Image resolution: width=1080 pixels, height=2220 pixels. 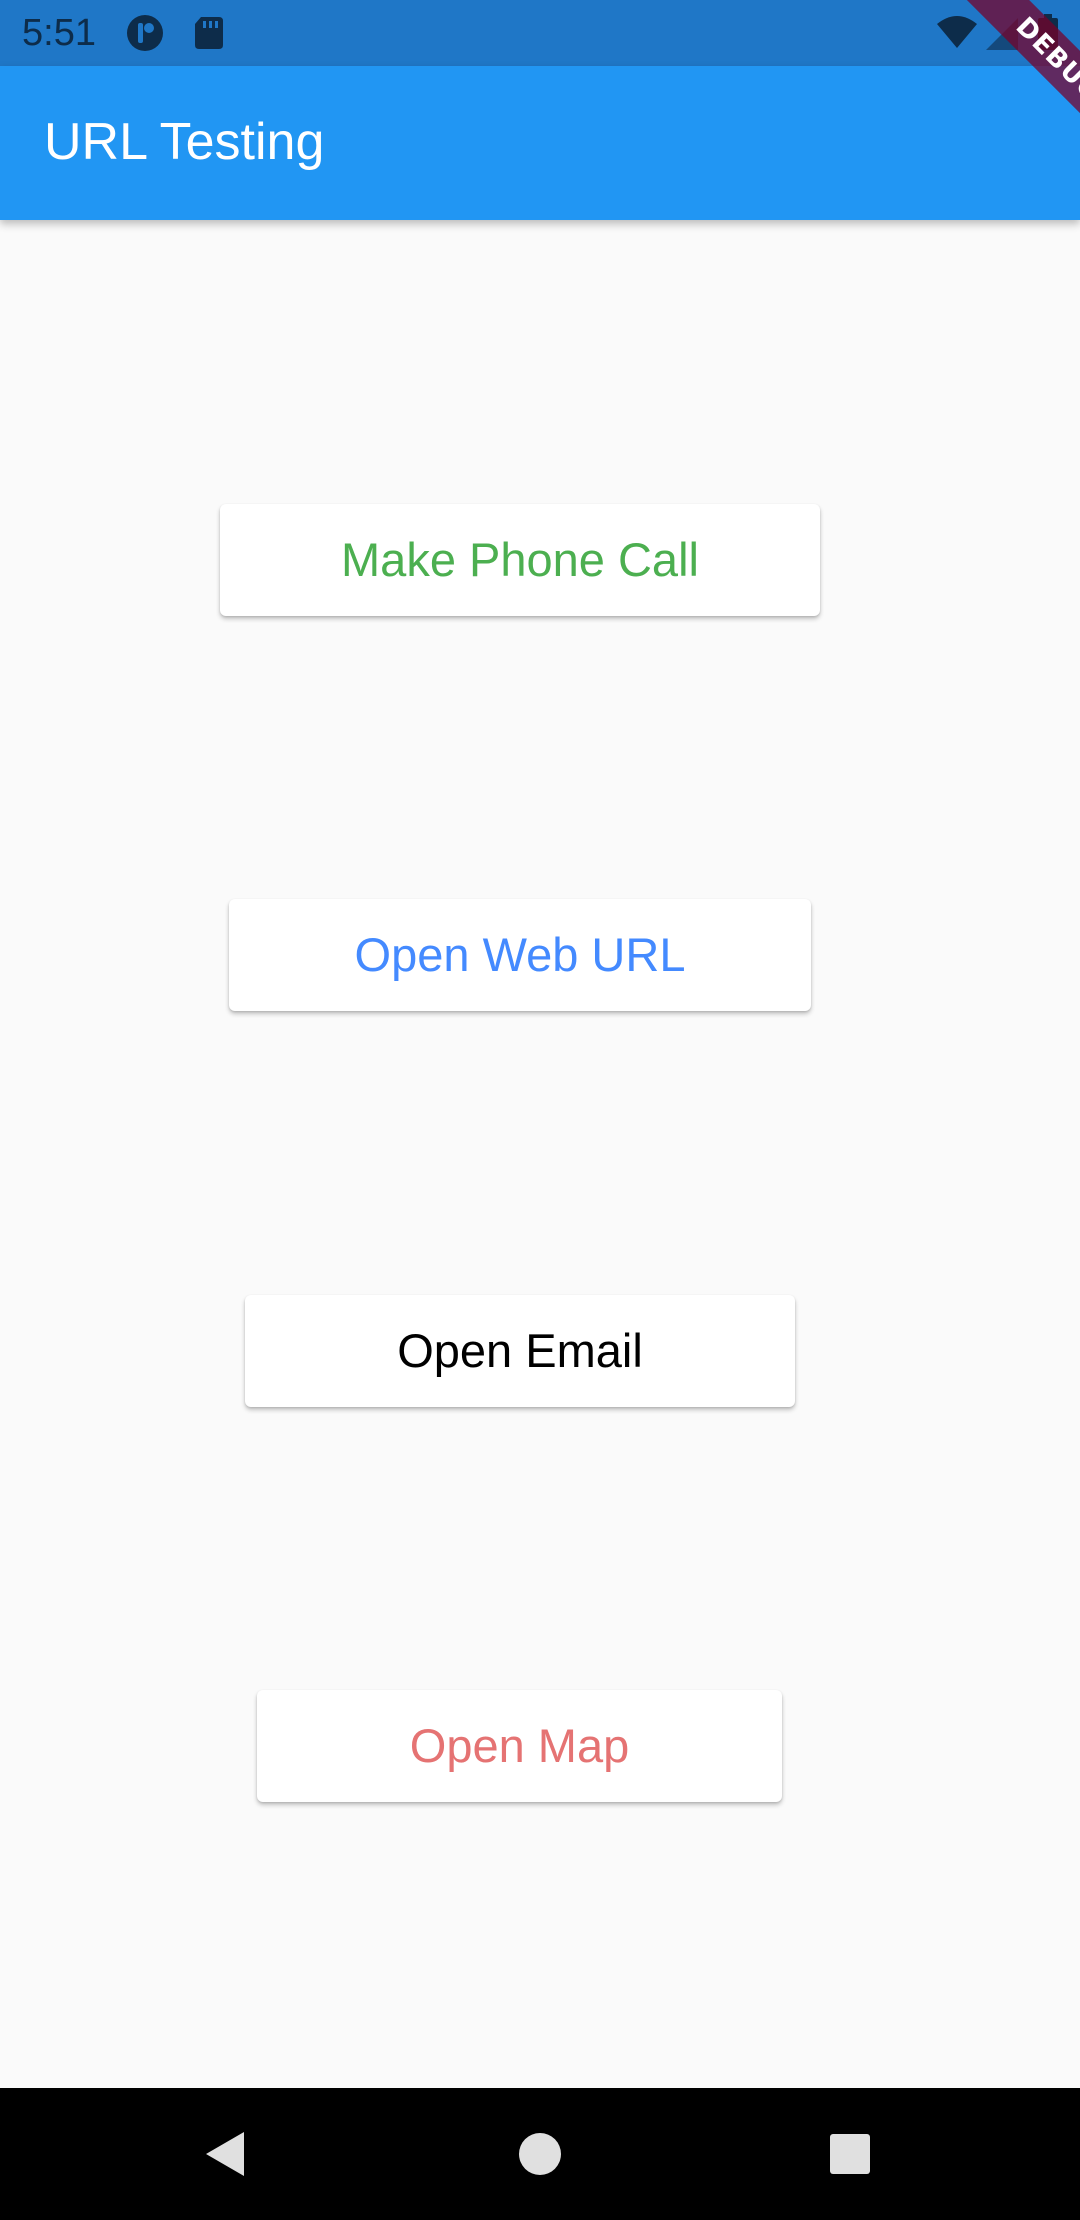 What do you see at coordinates (209, 33) in the screenshot?
I see `sd-card-icon` at bounding box center [209, 33].